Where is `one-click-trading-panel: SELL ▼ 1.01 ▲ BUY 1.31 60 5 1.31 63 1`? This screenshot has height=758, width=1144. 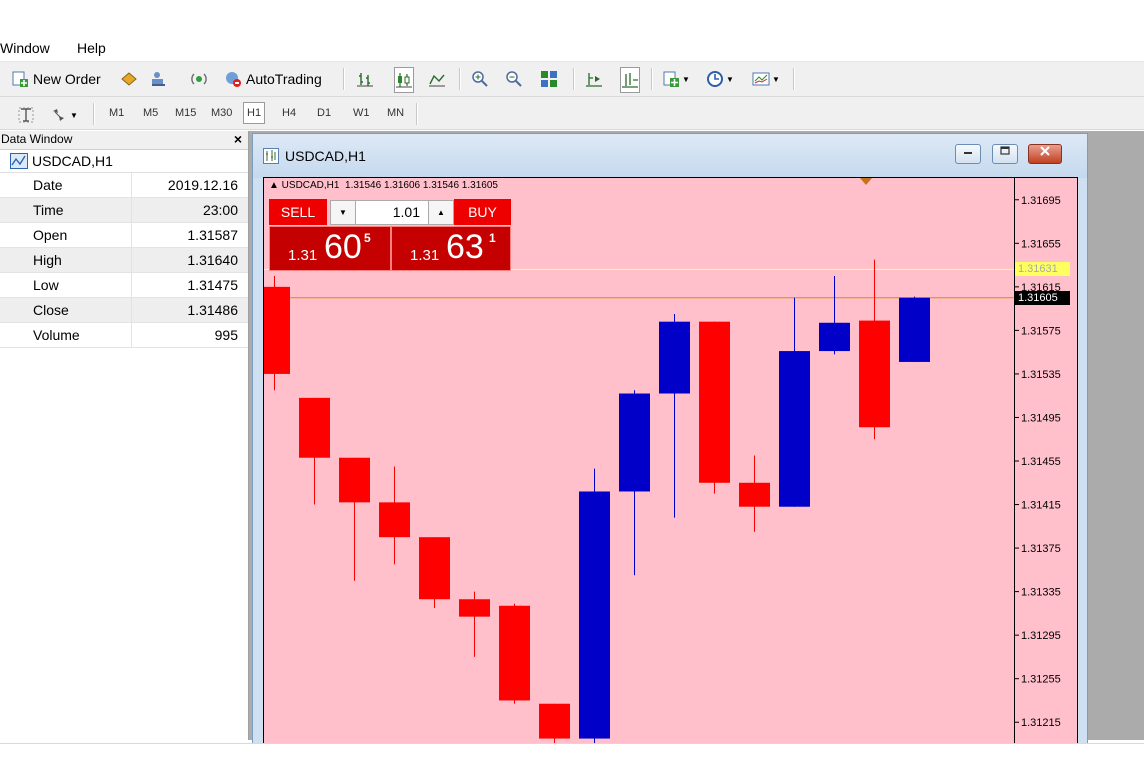 one-click-trading-panel: SELL ▼ 1.01 ▲ BUY 1.31 60 5 1.31 63 1 is located at coordinates (391, 235).